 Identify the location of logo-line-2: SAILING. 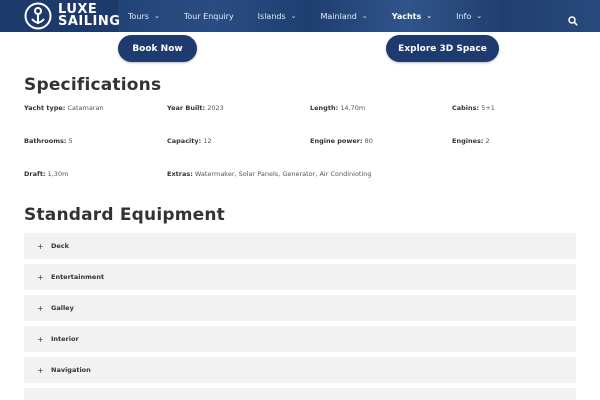
(89, 21).